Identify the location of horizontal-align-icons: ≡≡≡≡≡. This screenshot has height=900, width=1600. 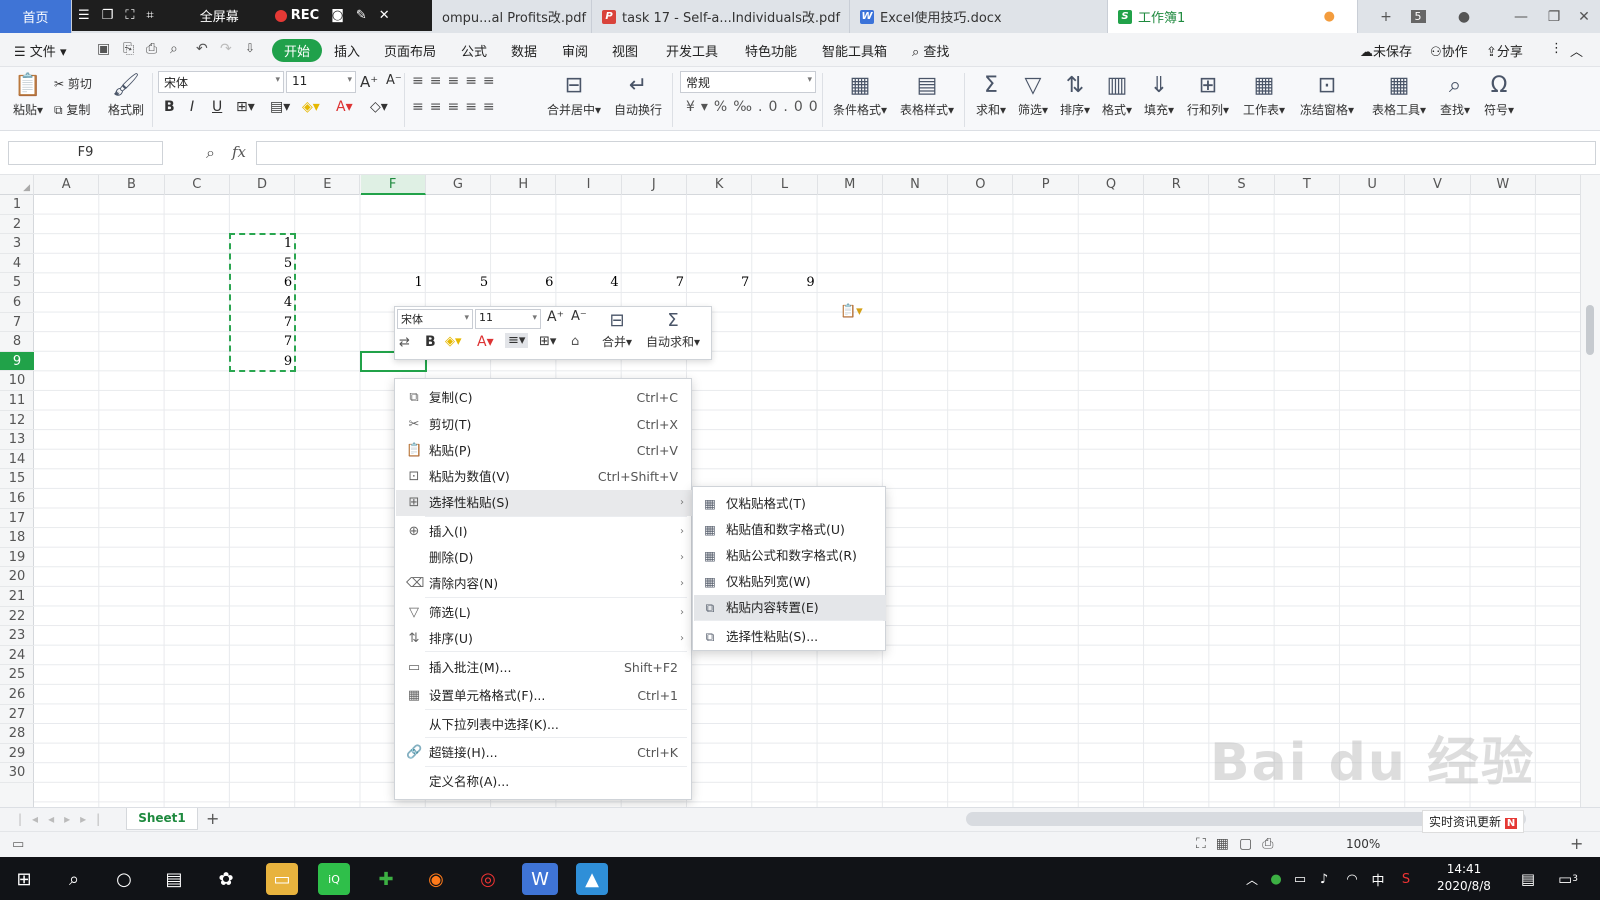
(456, 107).